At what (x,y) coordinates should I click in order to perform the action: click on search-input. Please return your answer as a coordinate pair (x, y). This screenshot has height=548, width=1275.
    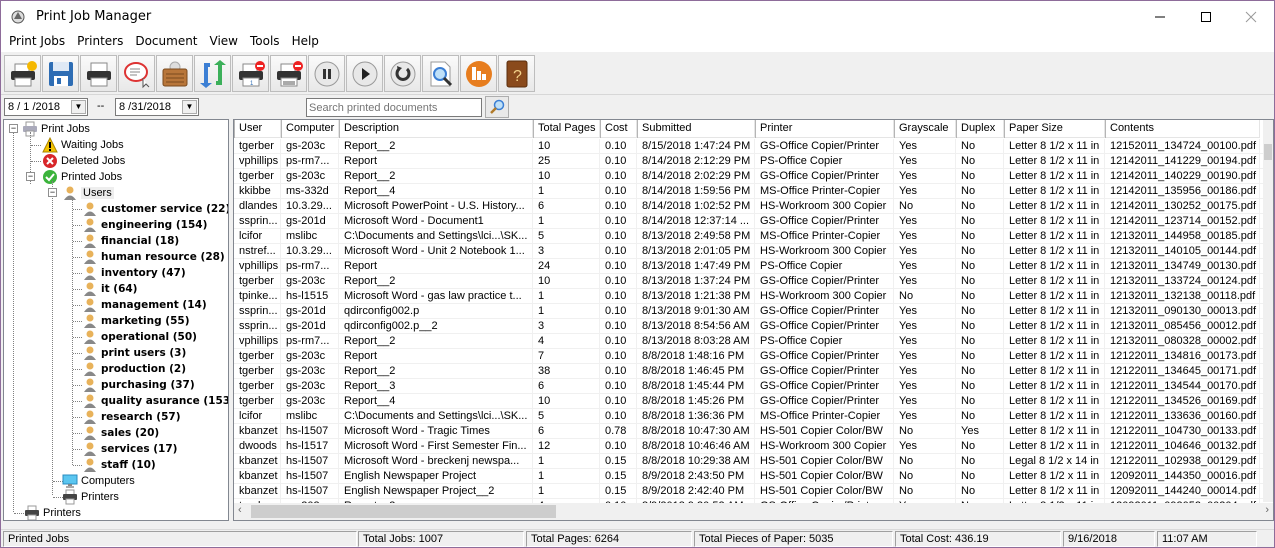
    Looking at the image, I should click on (394, 107).